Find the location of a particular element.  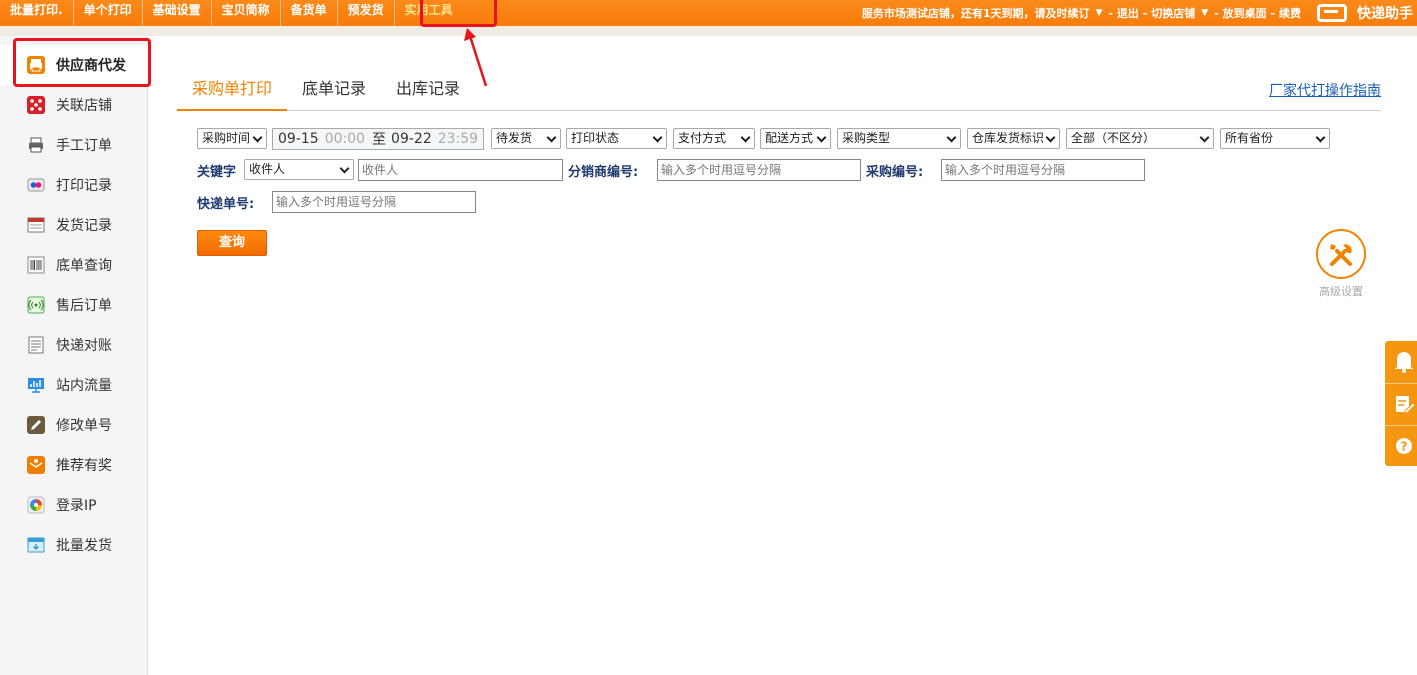

brand-name: 快递助手 is located at coordinates (1385, 14).